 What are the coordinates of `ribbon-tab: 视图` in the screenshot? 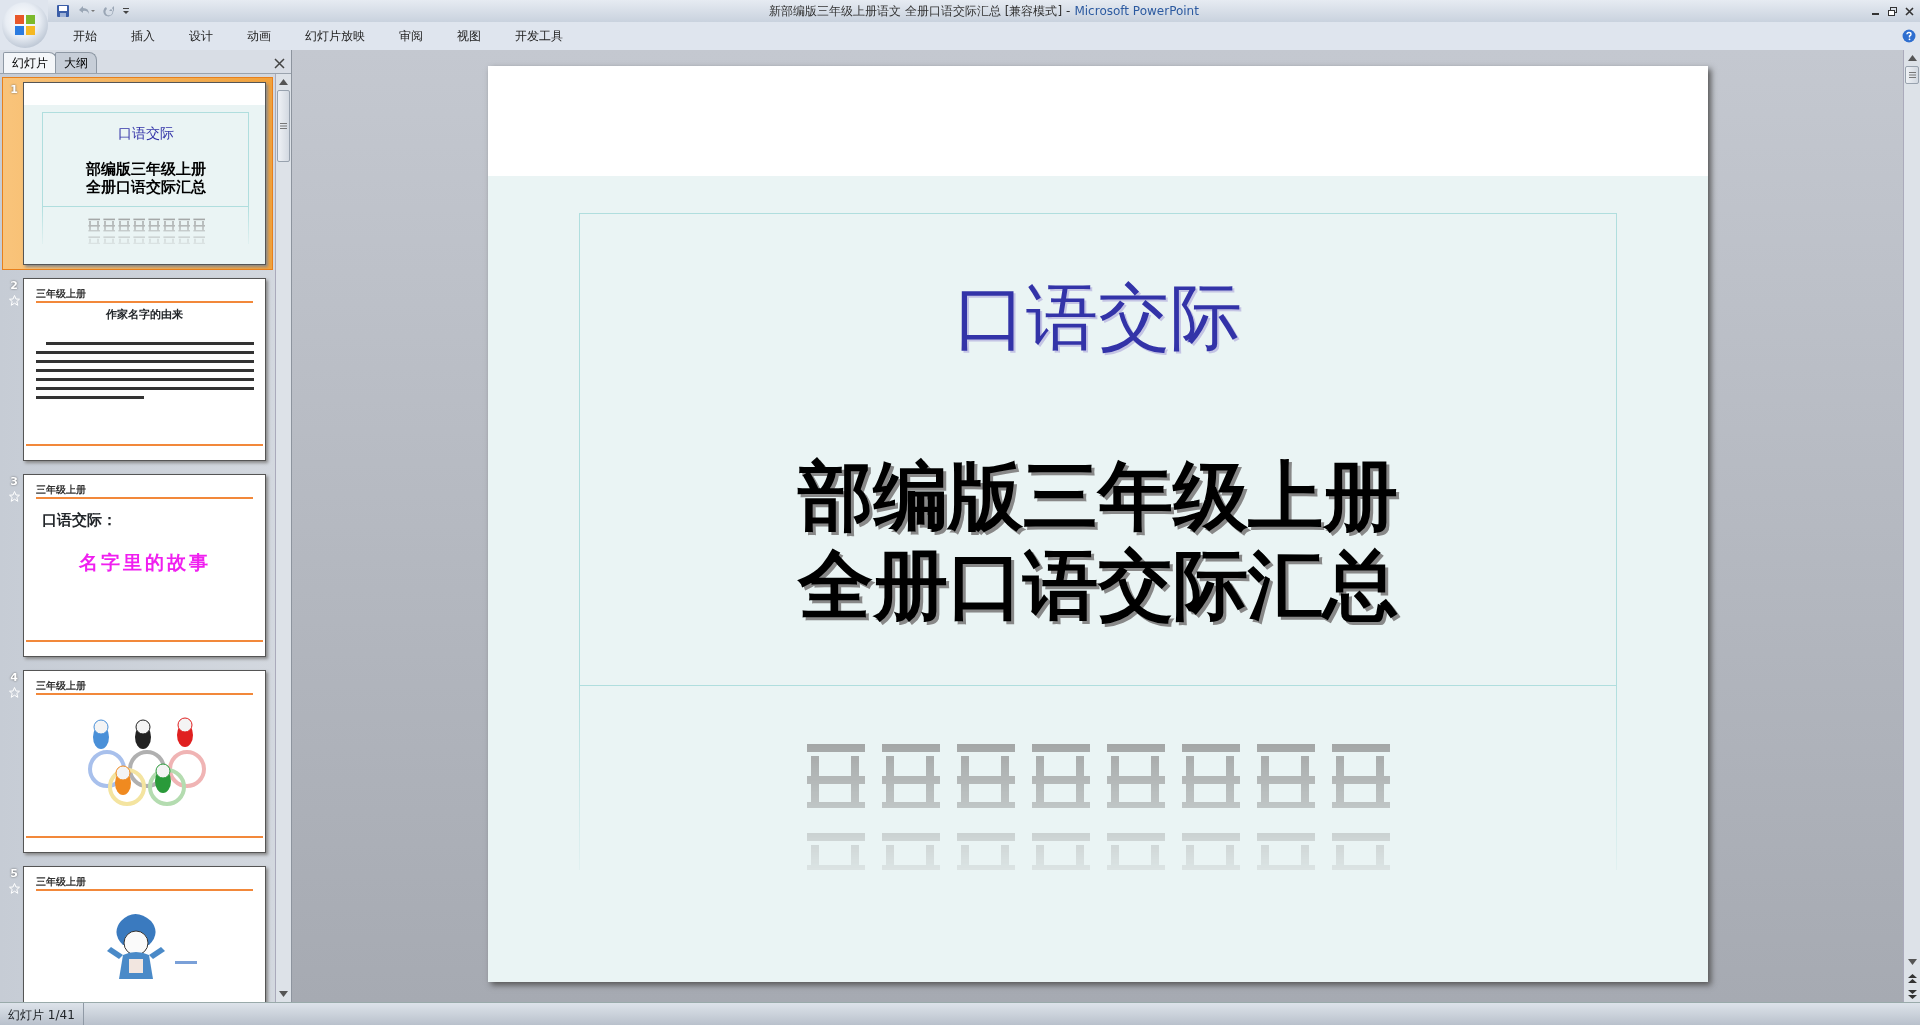 It's located at (469, 36).